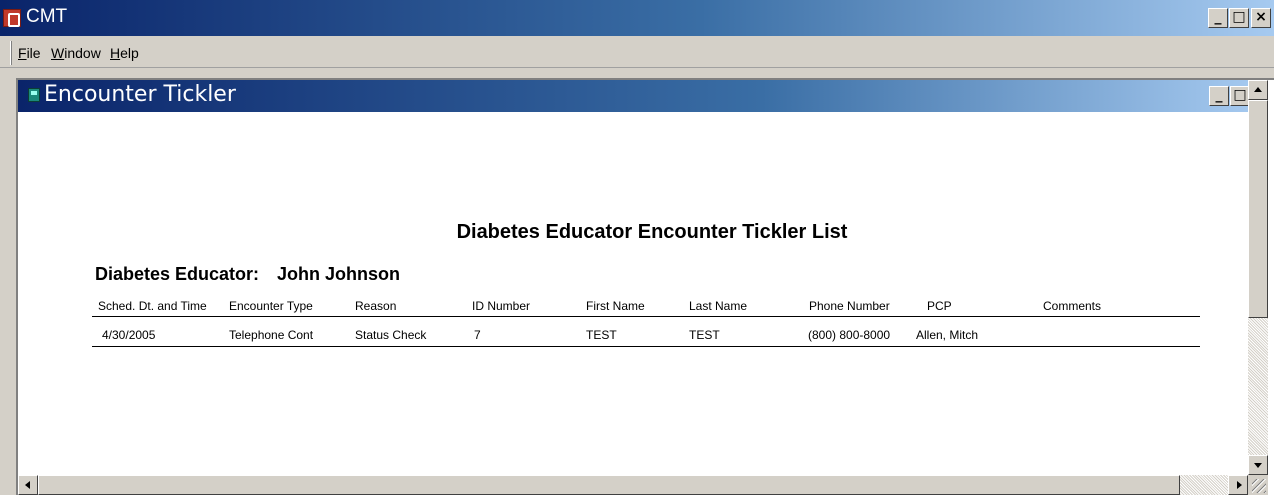 Image resolution: width=1274 pixels, height=495 pixels. What do you see at coordinates (12, 18) in the screenshot?
I see `cmt-app-icon` at bounding box center [12, 18].